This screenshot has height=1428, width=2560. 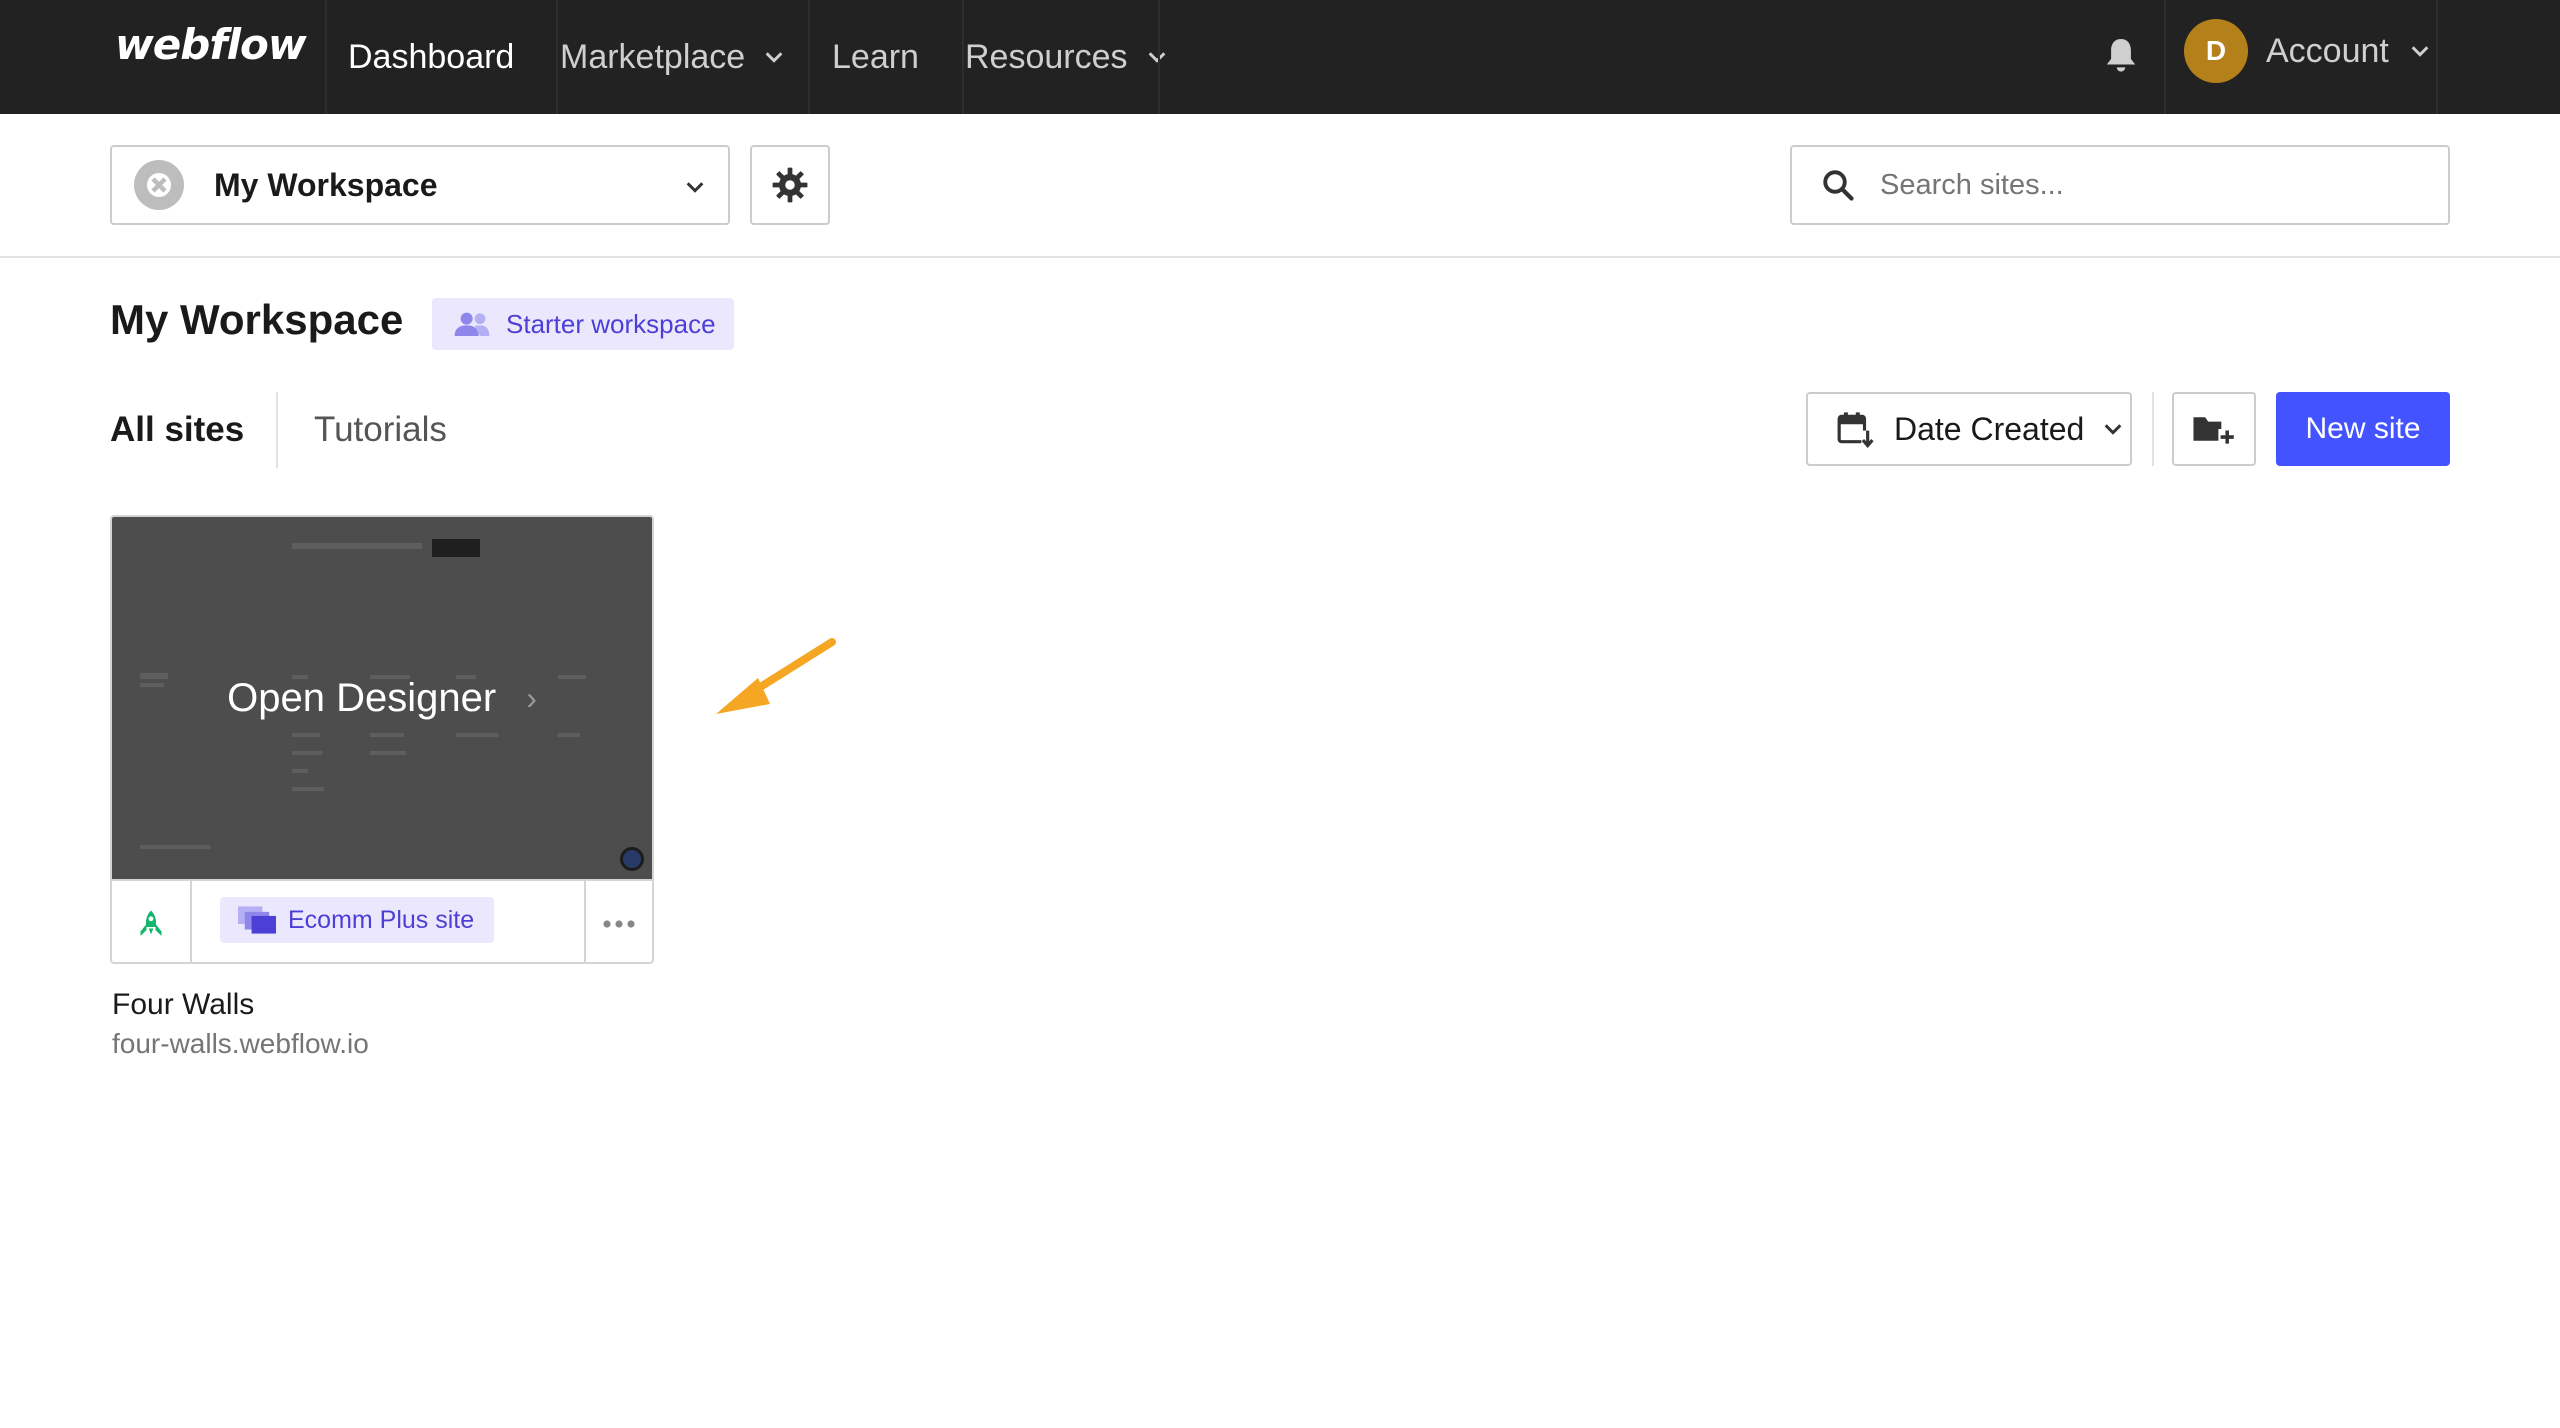 I want to click on site-search, so click(x=2120, y=185).